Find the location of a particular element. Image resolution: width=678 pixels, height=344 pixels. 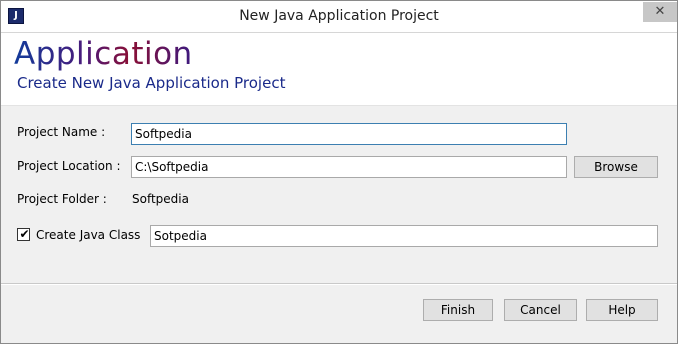

project-folder-label: Project Folder : is located at coordinates (62, 199).